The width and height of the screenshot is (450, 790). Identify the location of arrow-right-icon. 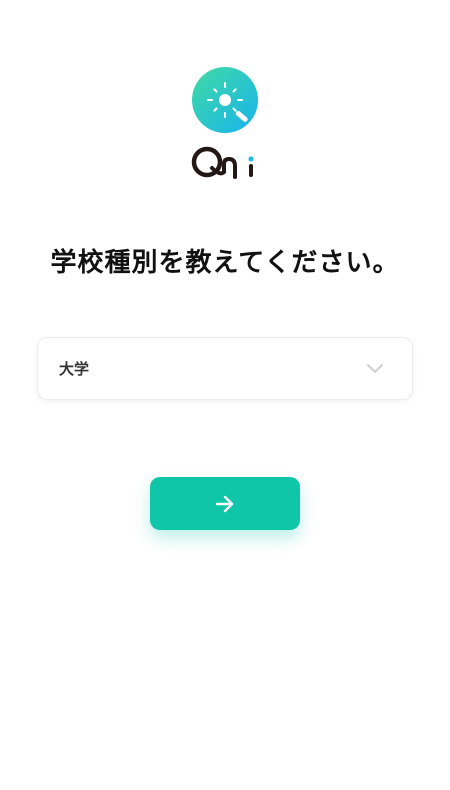
(224, 504).